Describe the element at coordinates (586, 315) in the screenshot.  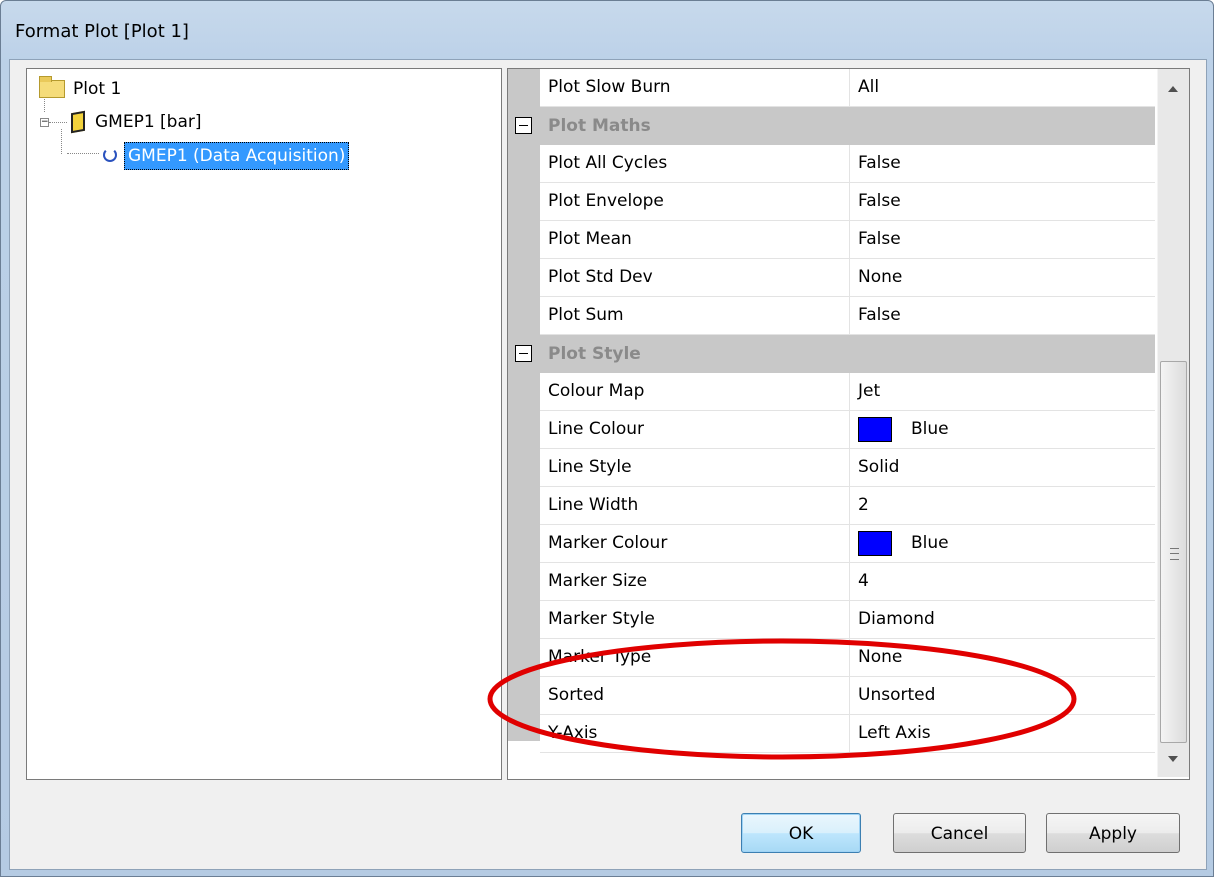
I see `property-name: Plot Sum` at that location.